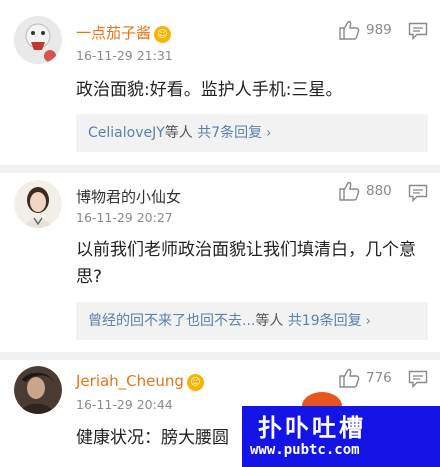 This screenshot has width=440, height=467. Describe the element at coordinates (126, 133) in the screenshot. I see `reply-author: CelialoveJY` at that location.